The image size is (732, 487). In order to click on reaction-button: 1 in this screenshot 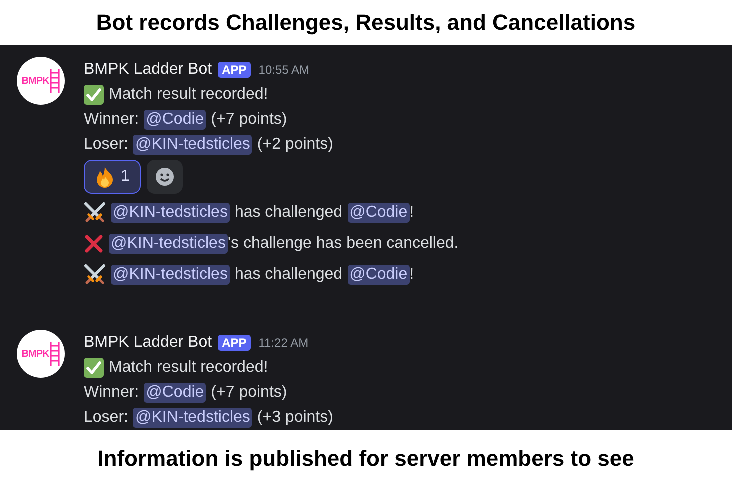, I will do `click(112, 177)`.